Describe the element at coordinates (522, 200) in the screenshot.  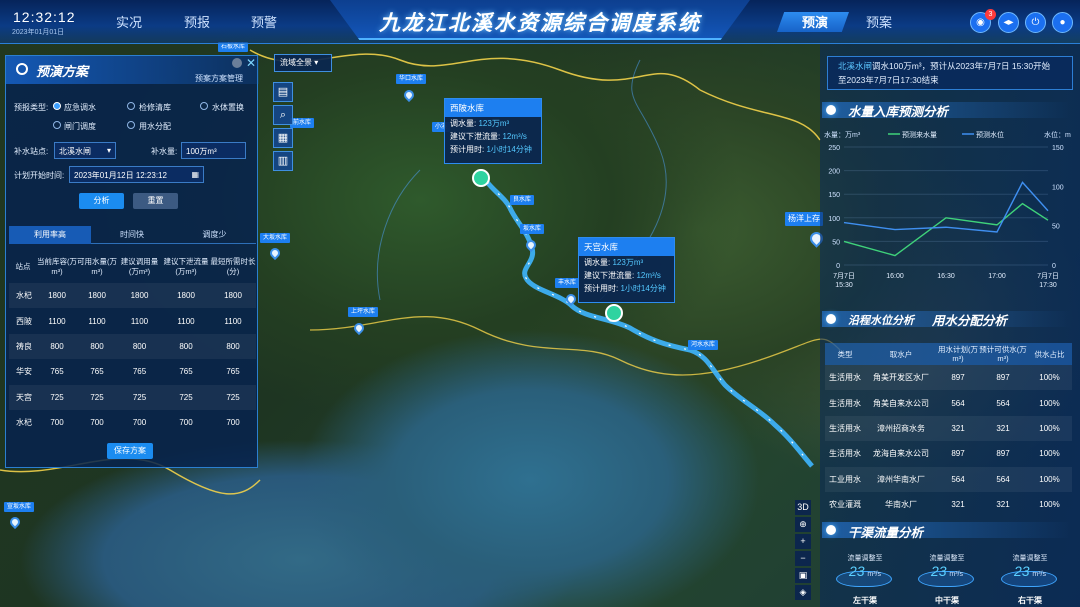
I see `map-station-label: 良水库` at that location.